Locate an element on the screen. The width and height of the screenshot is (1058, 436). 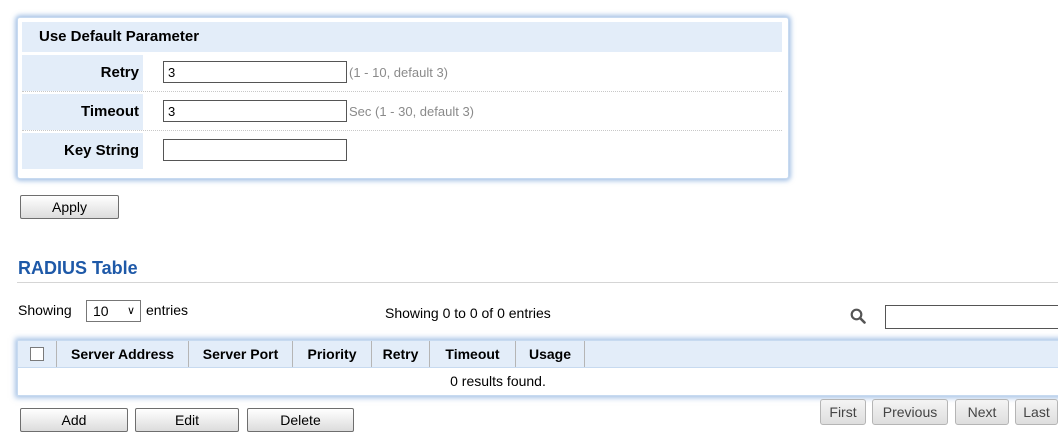
column-header-usage: Usage is located at coordinates (550, 354).